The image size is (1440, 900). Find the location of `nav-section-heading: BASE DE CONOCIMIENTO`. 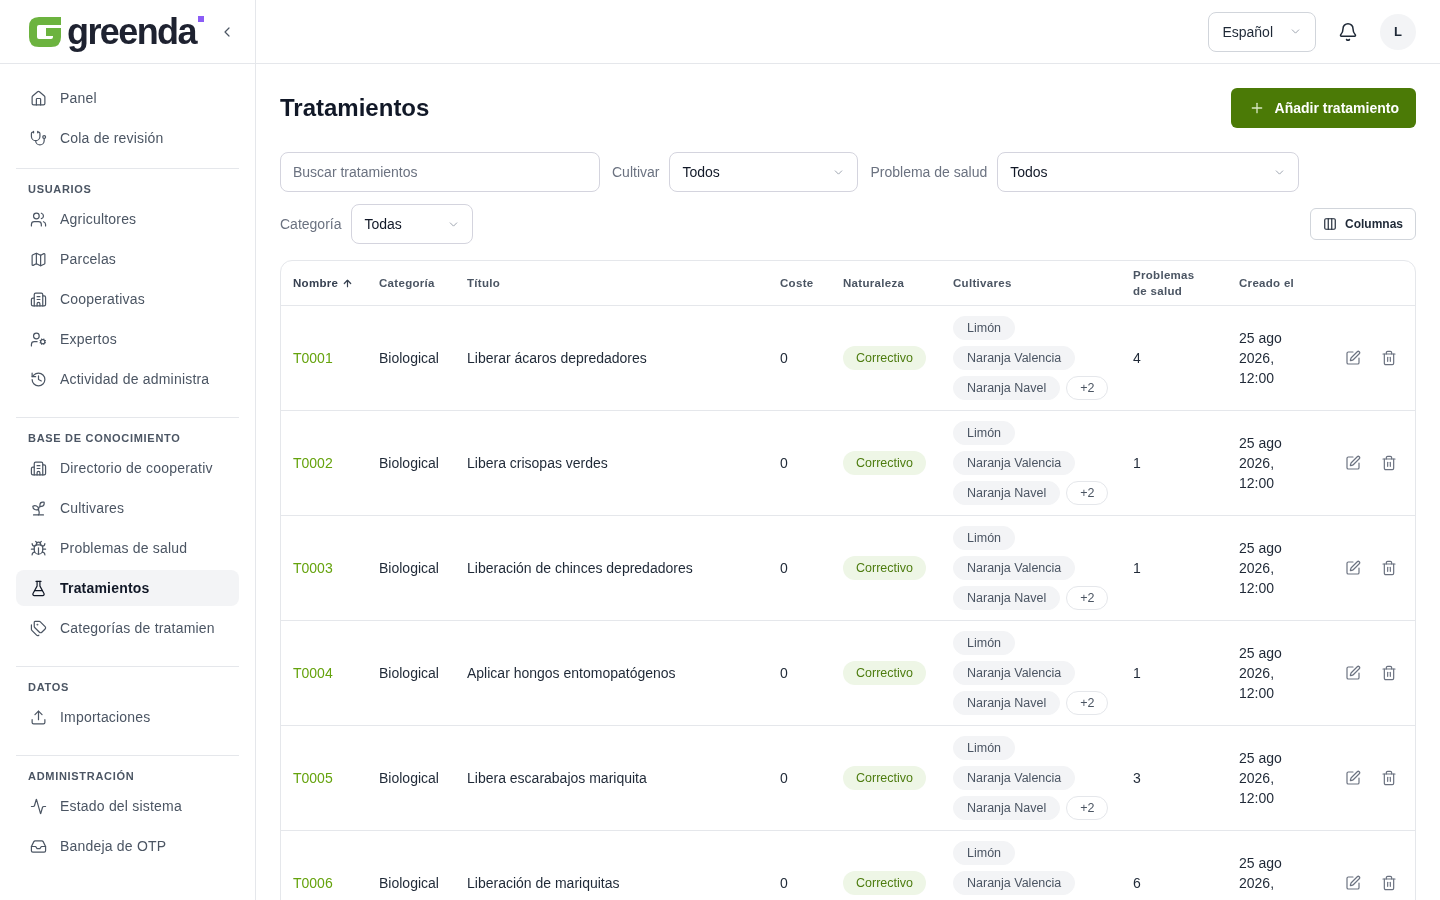

nav-section-heading: BASE DE CONOCIMIENTO is located at coordinates (104, 438).